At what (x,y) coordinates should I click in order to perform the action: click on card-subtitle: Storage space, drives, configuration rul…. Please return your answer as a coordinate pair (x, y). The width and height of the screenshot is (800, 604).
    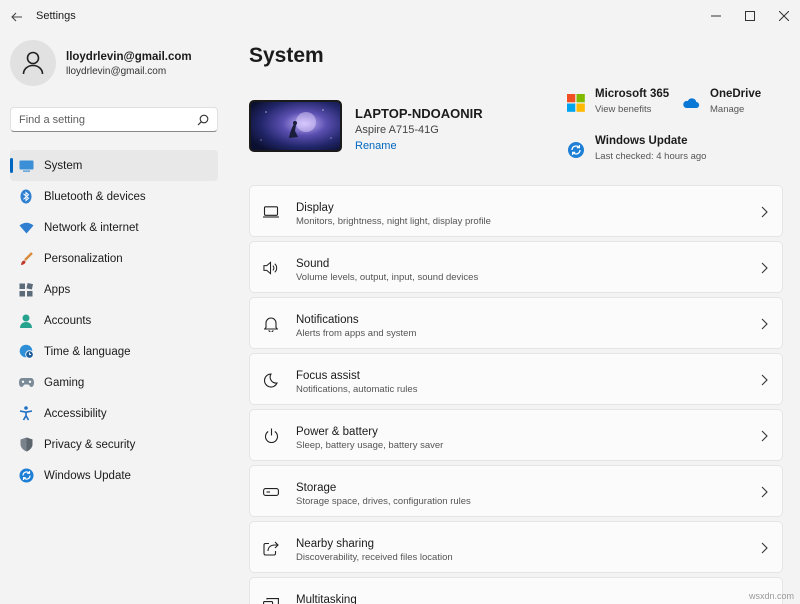
    Looking at the image, I should click on (383, 501).